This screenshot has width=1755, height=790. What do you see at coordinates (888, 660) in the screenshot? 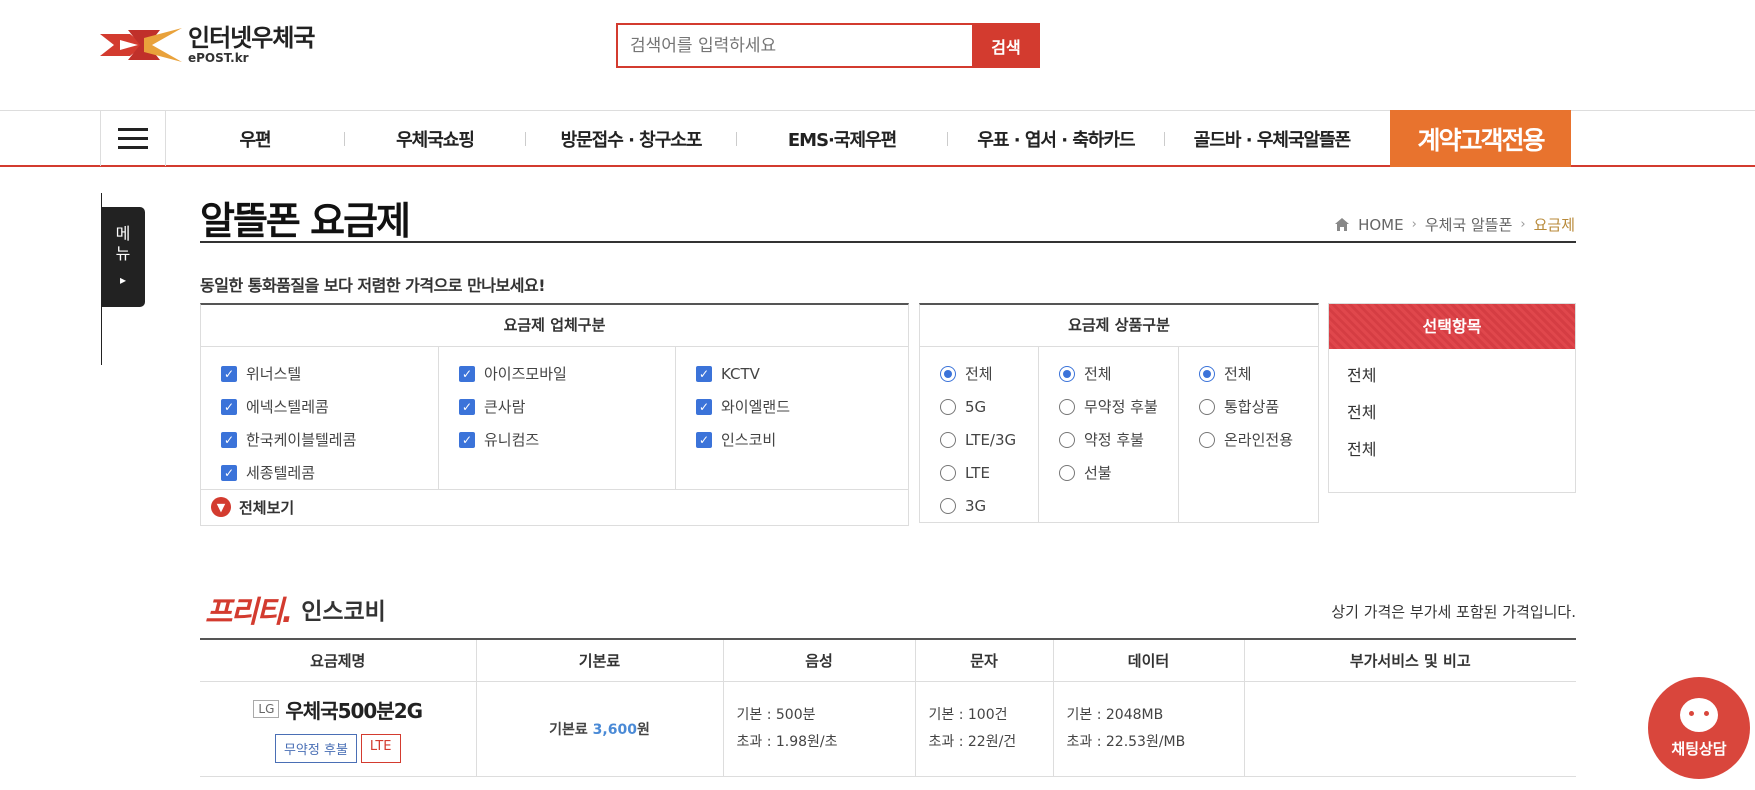
I see `table-header-row: 요금제명 기본료 음성 문자 데이터 부가서비스 및 비고` at bounding box center [888, 660].